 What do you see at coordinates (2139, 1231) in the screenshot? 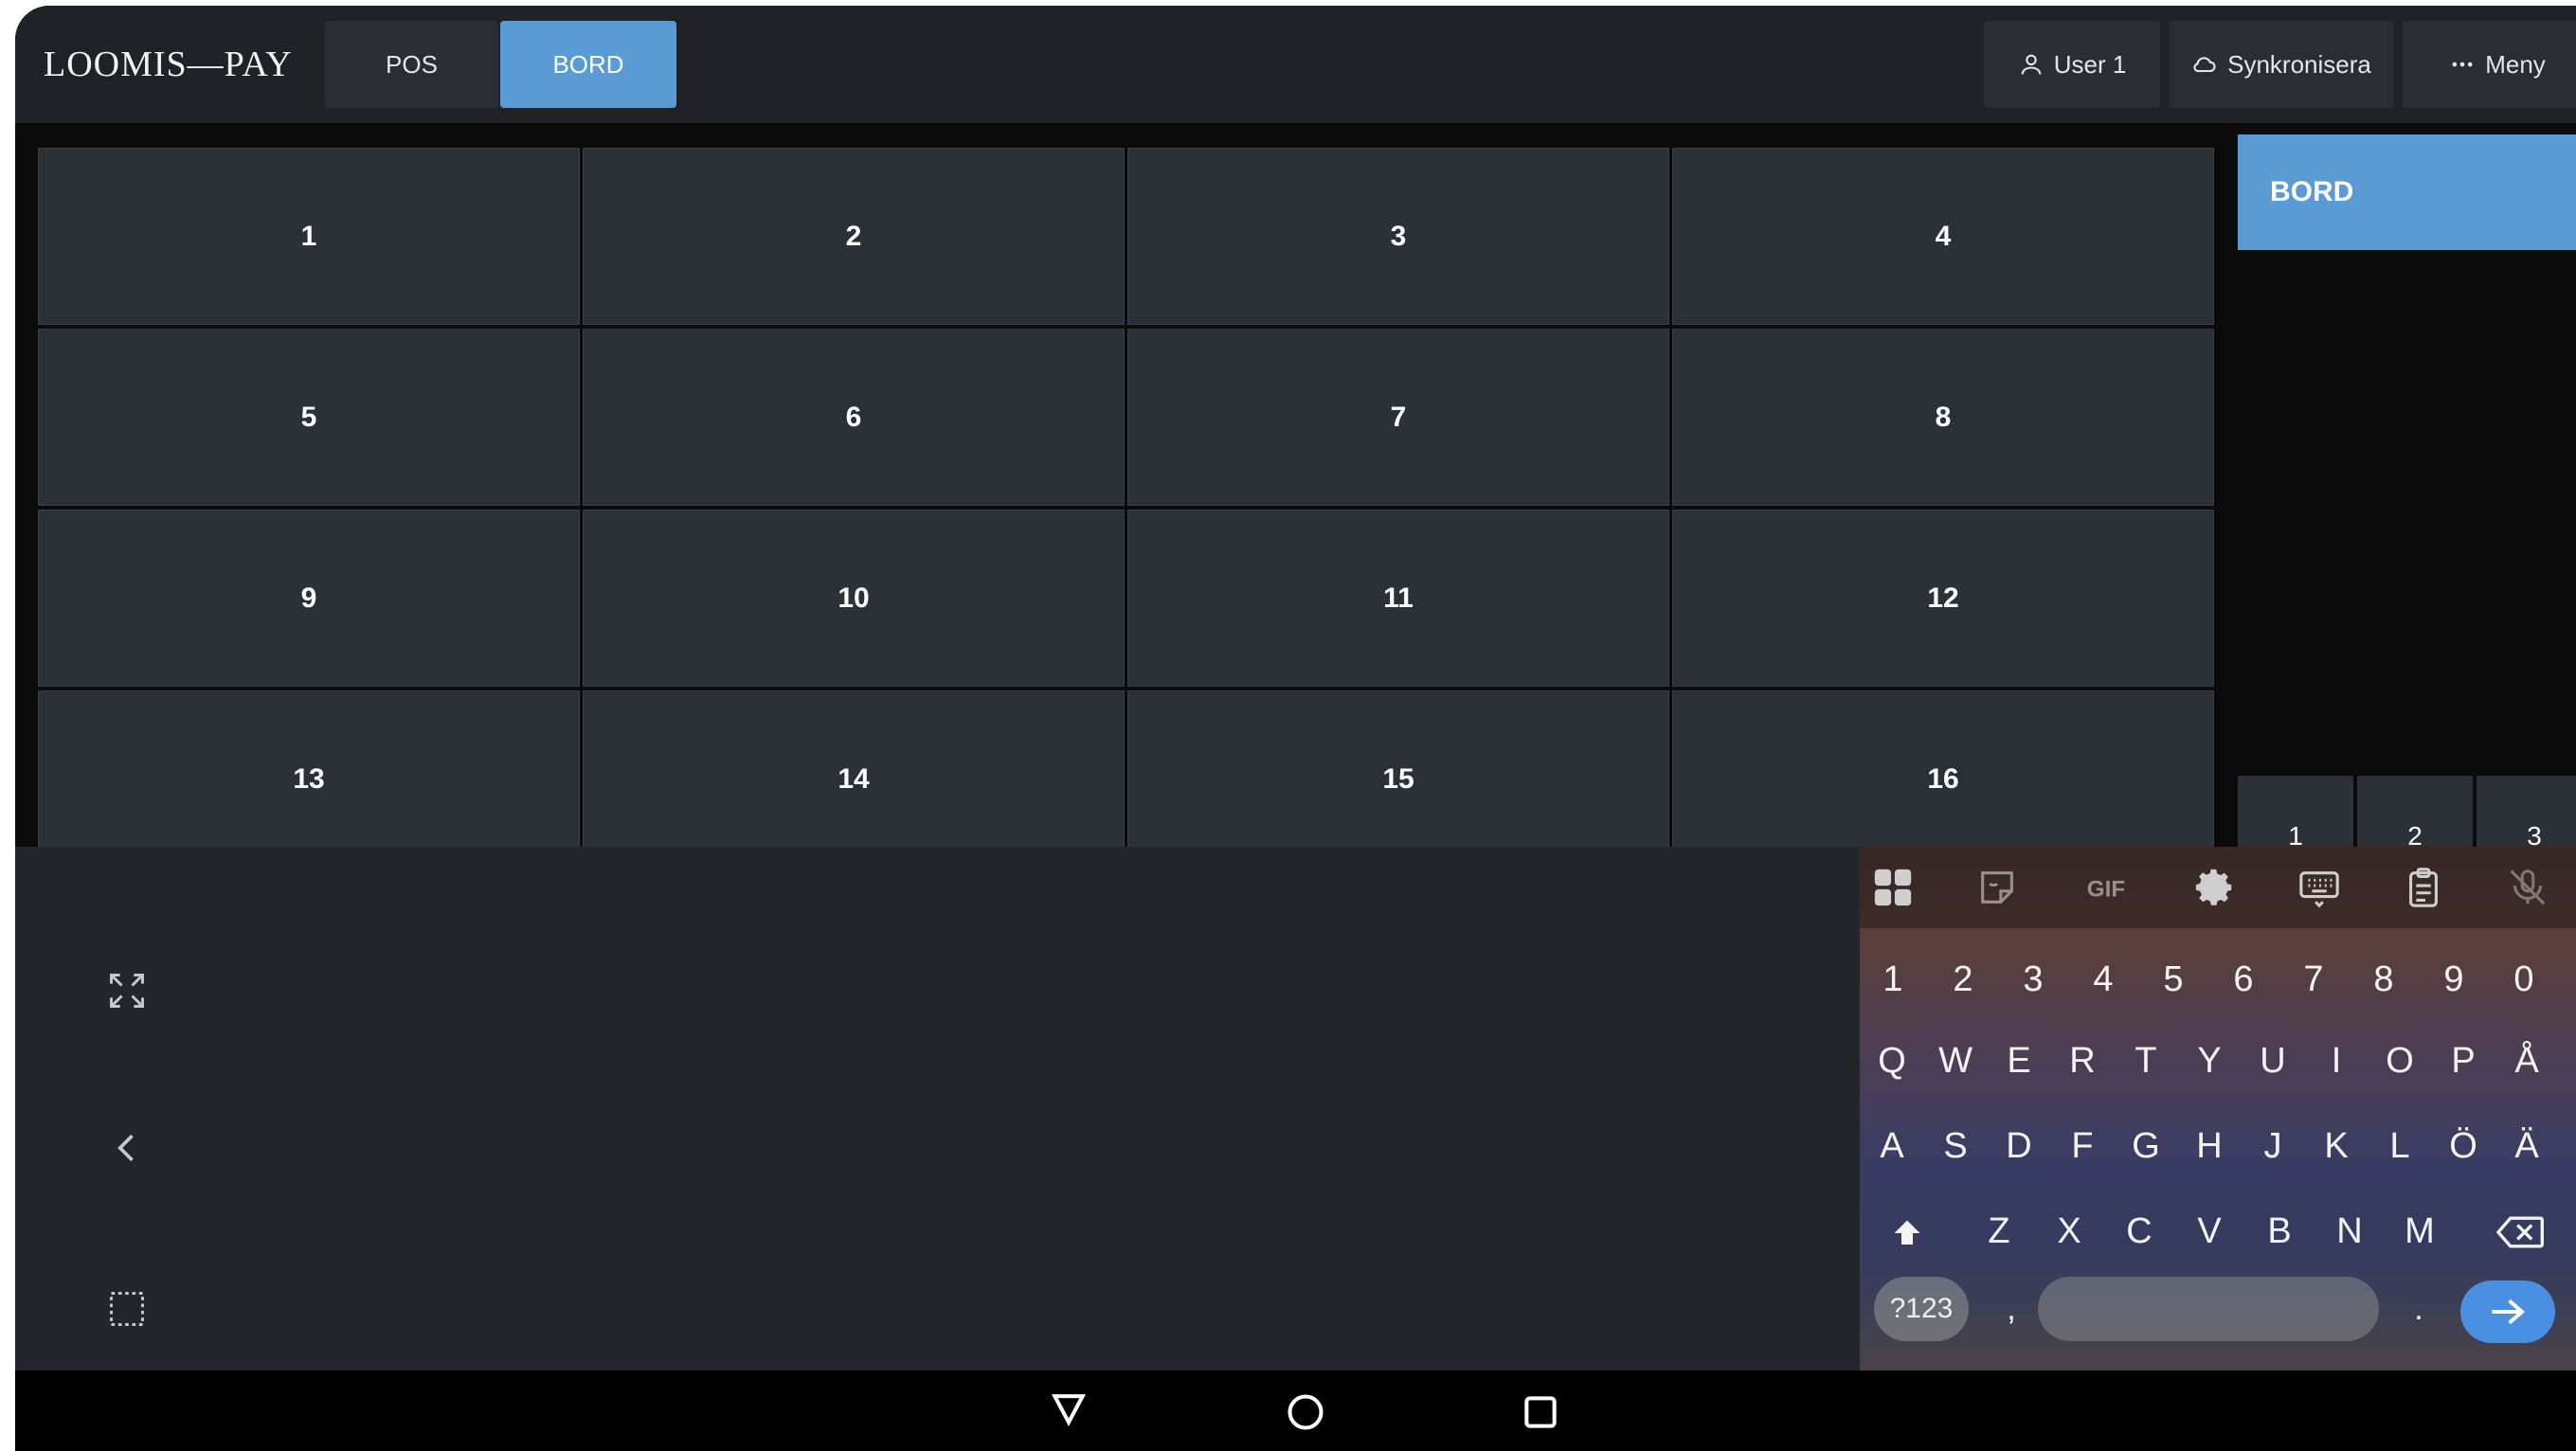
I see `key: C` at bounding box center [2139, 1231].